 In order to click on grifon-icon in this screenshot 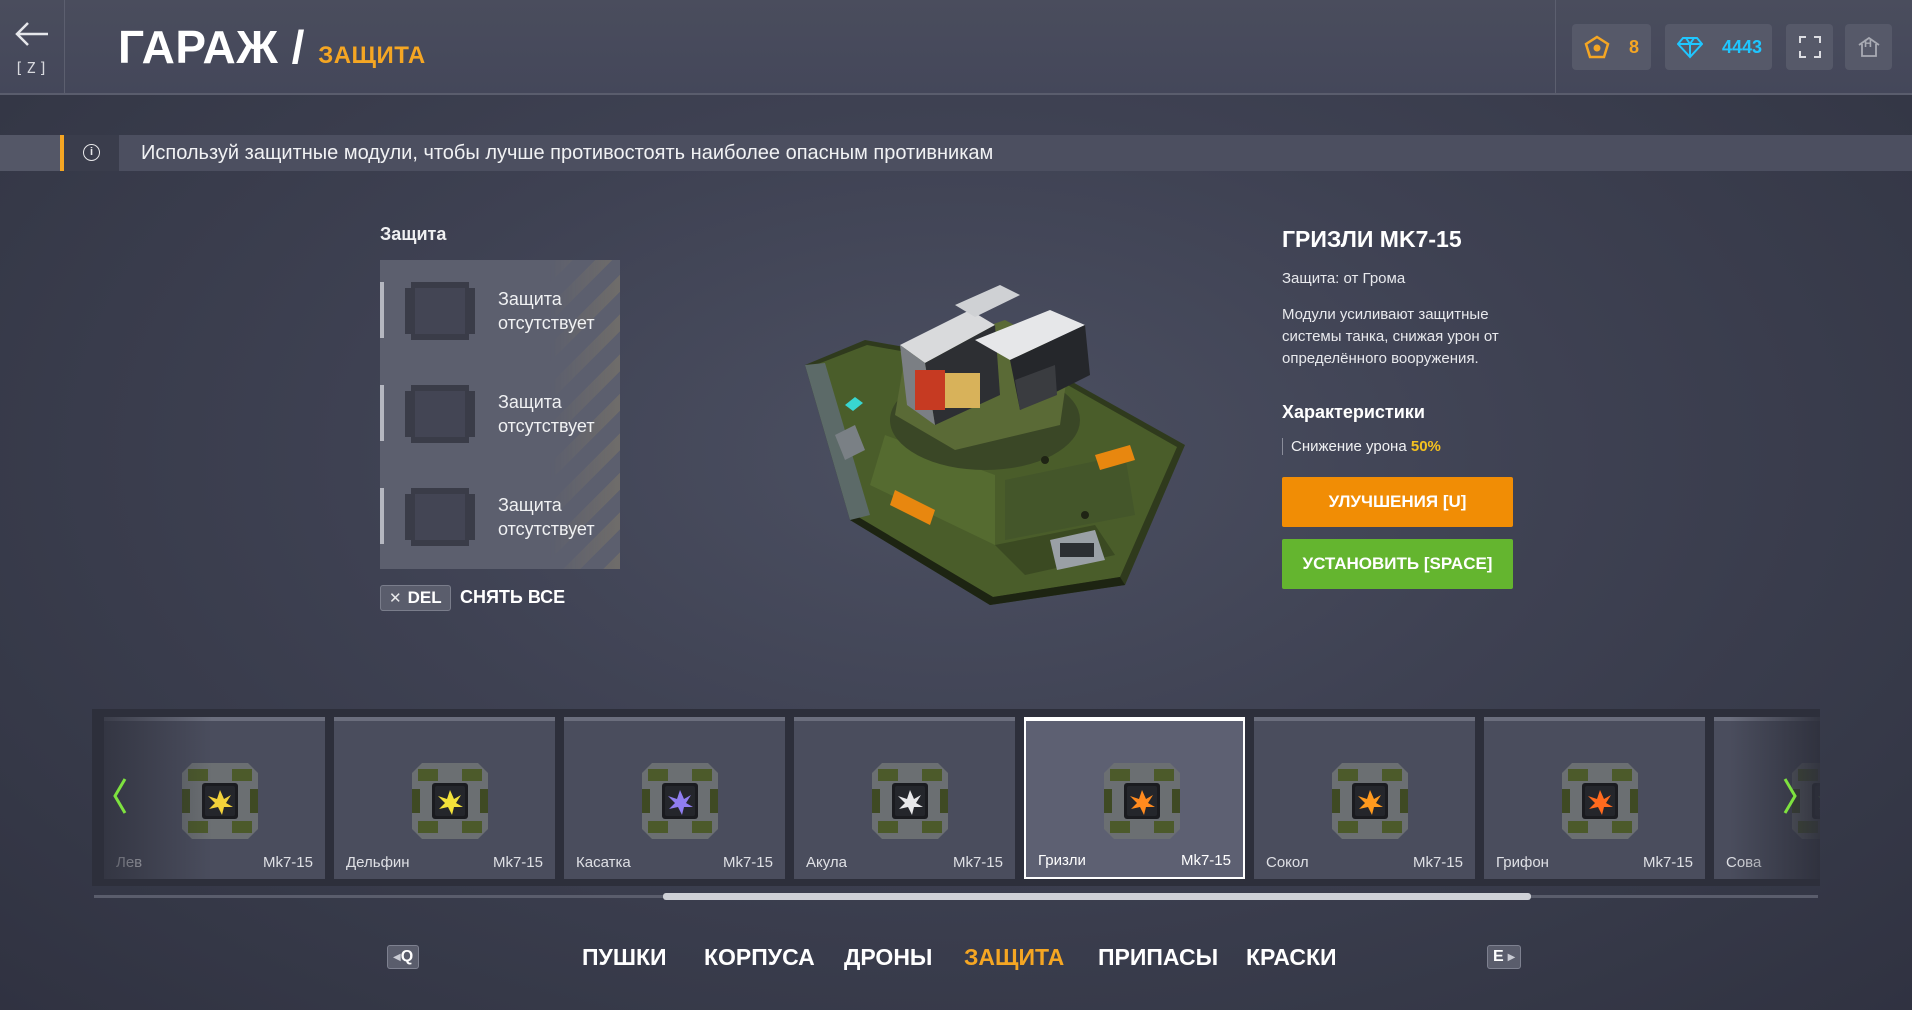, I will do `click(1600, 801)`.